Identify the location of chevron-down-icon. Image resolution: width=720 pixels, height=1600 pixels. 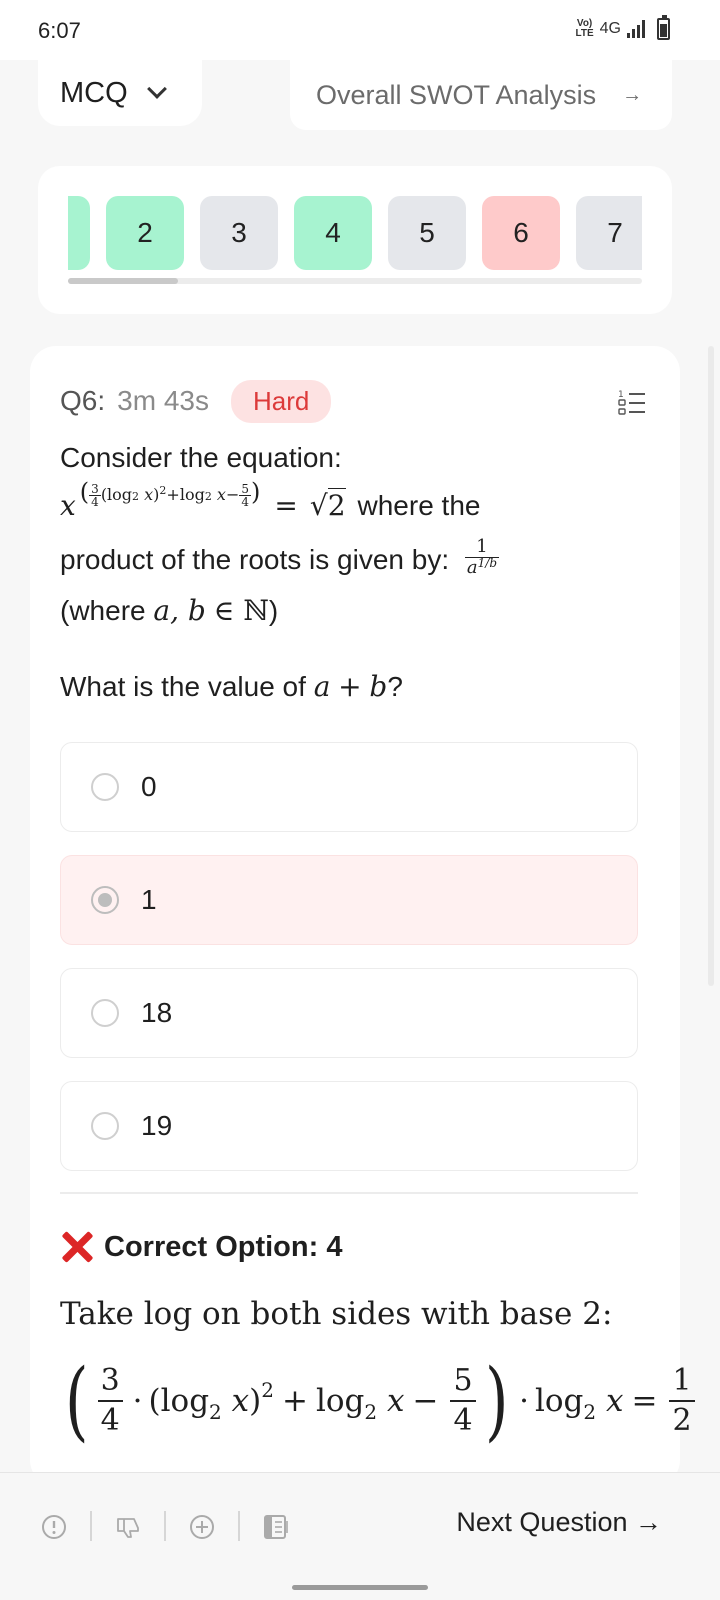
(156, 89).